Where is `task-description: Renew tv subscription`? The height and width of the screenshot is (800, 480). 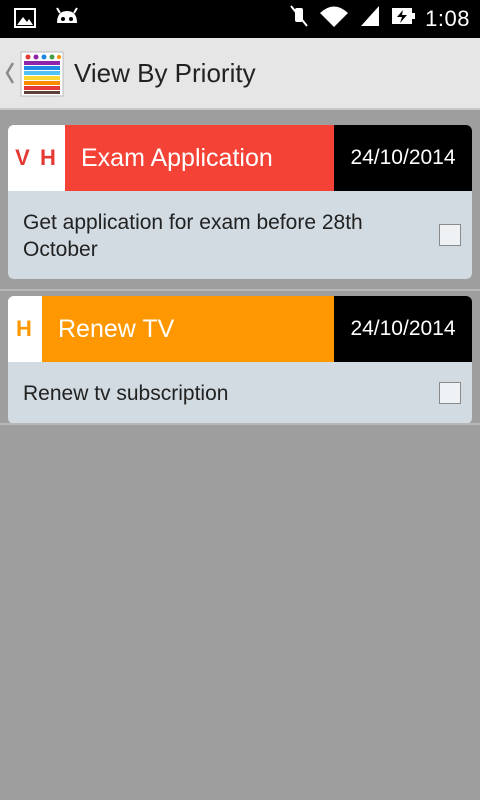
task-description: Renew tv subscription is located at coordinates (126, 393).